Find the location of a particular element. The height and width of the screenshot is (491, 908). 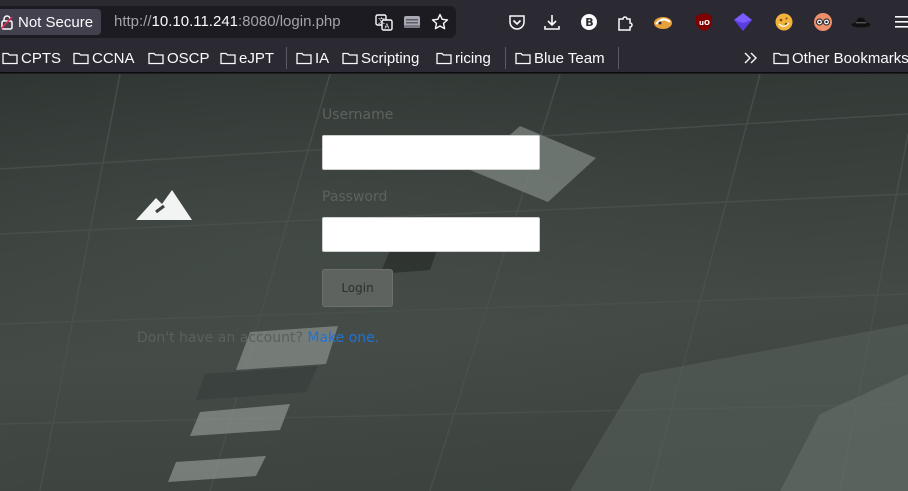

bookmark-label: Blue Team is located at coordinates (569, 58).